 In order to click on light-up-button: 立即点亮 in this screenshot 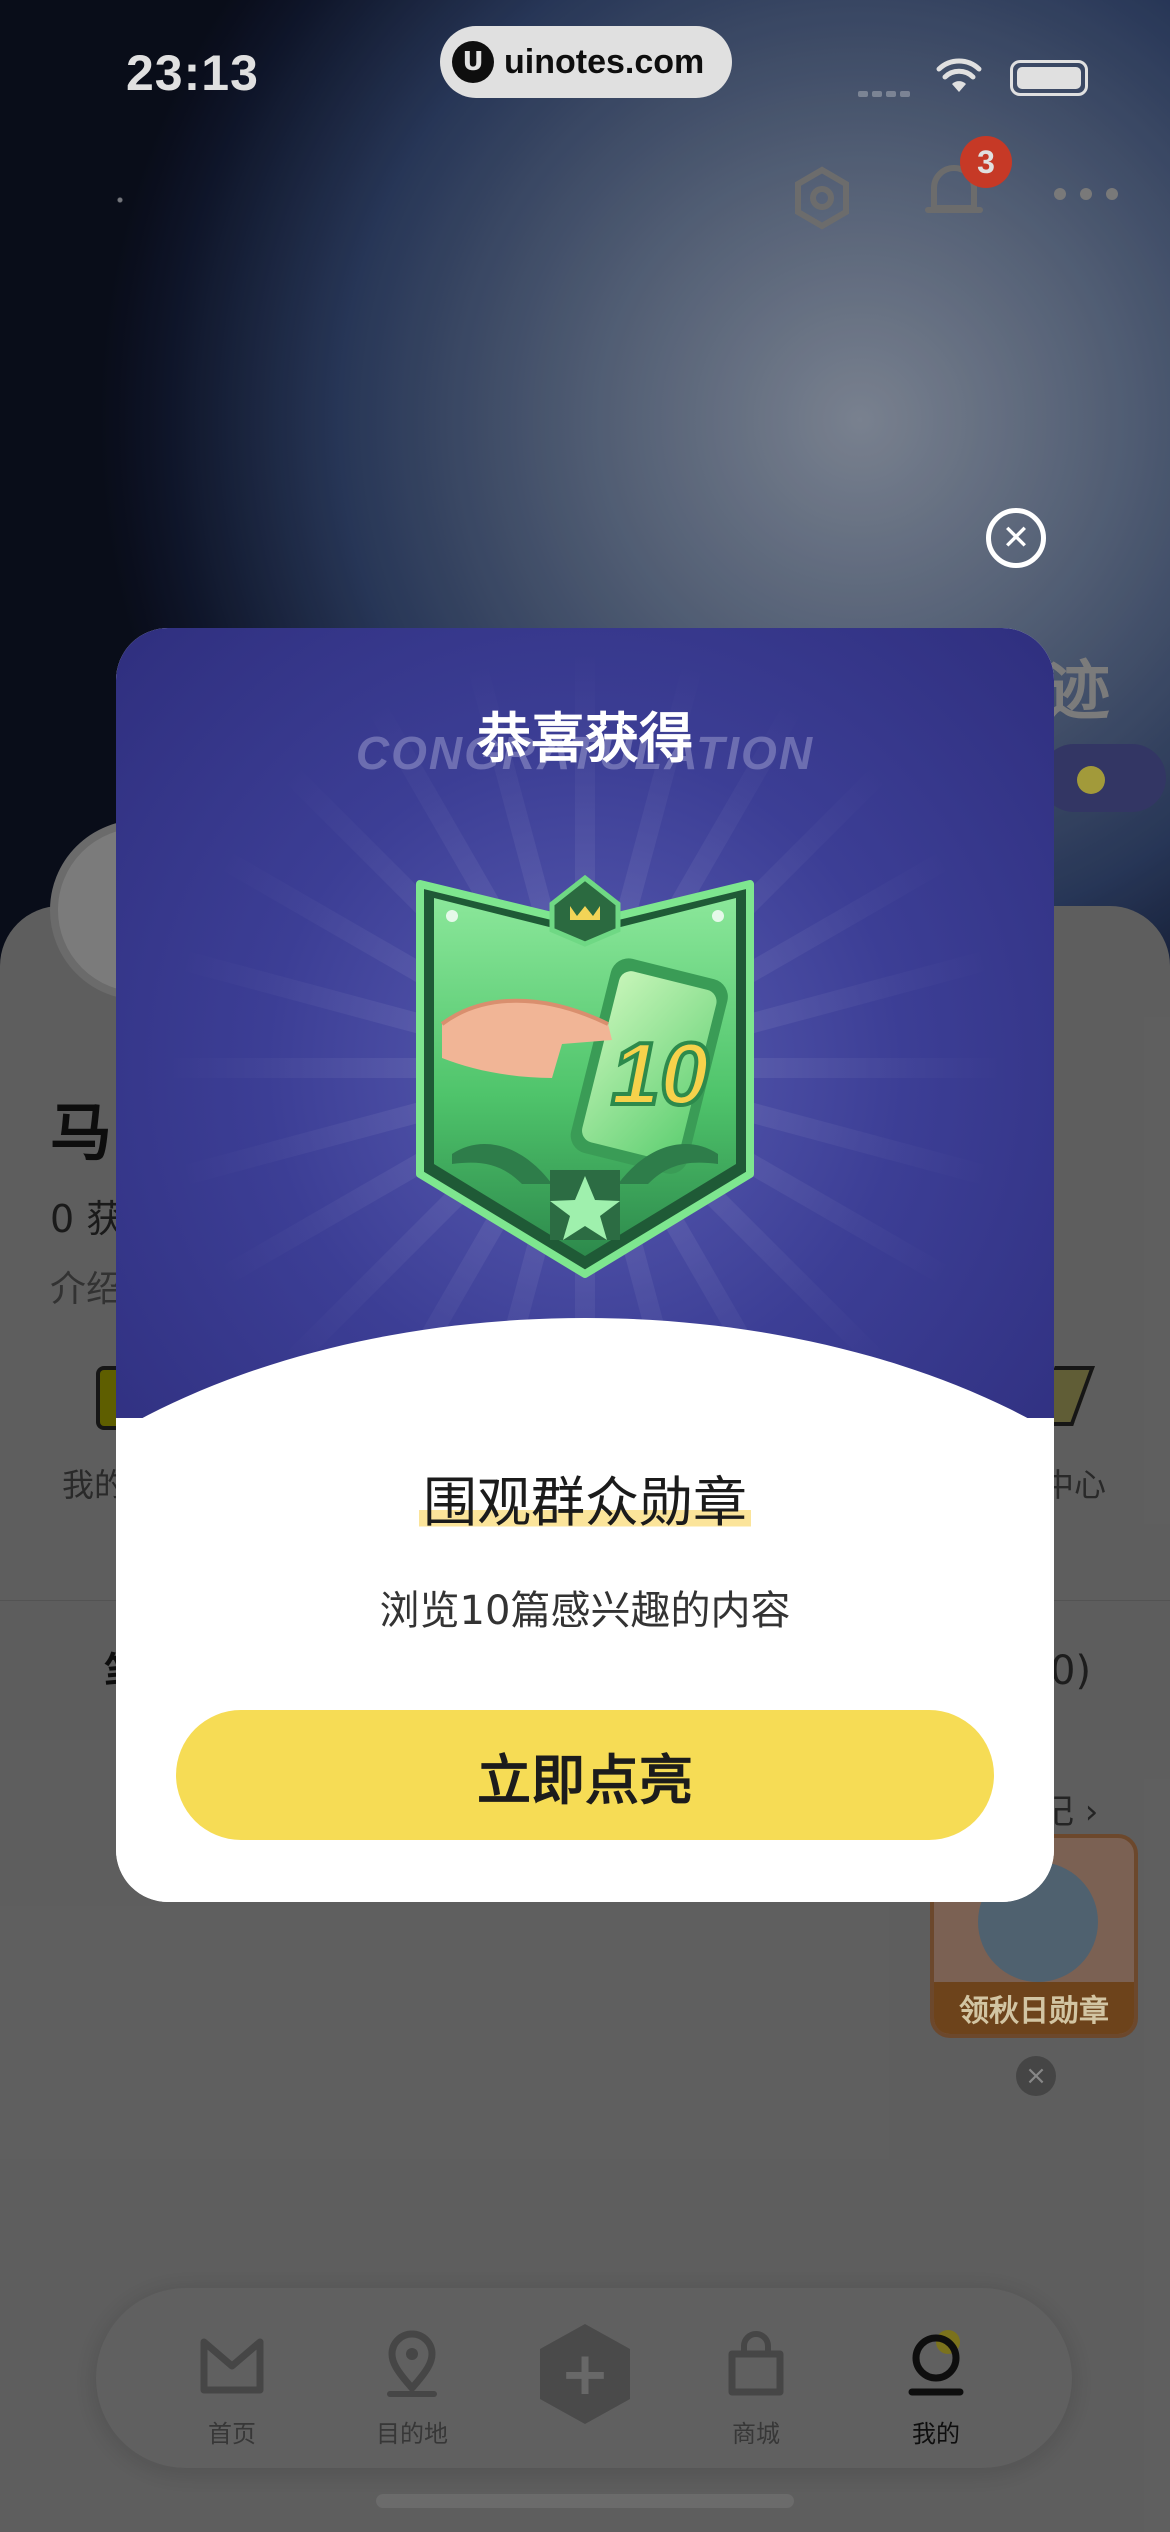, I will do `click(585, 1775)`.